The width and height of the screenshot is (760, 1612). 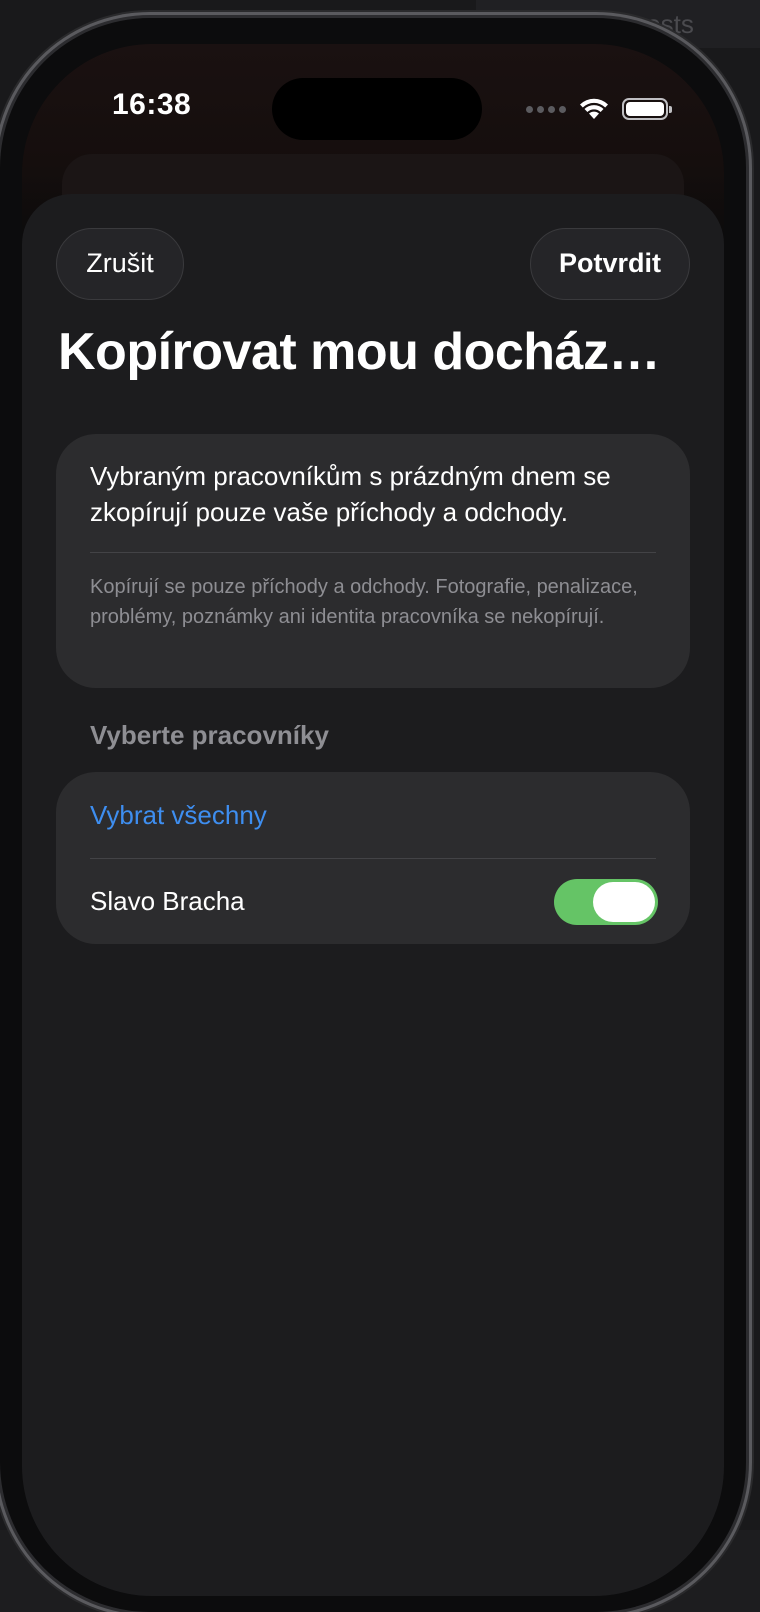 I want to click on status-indicators, so click(x=599, y=109).